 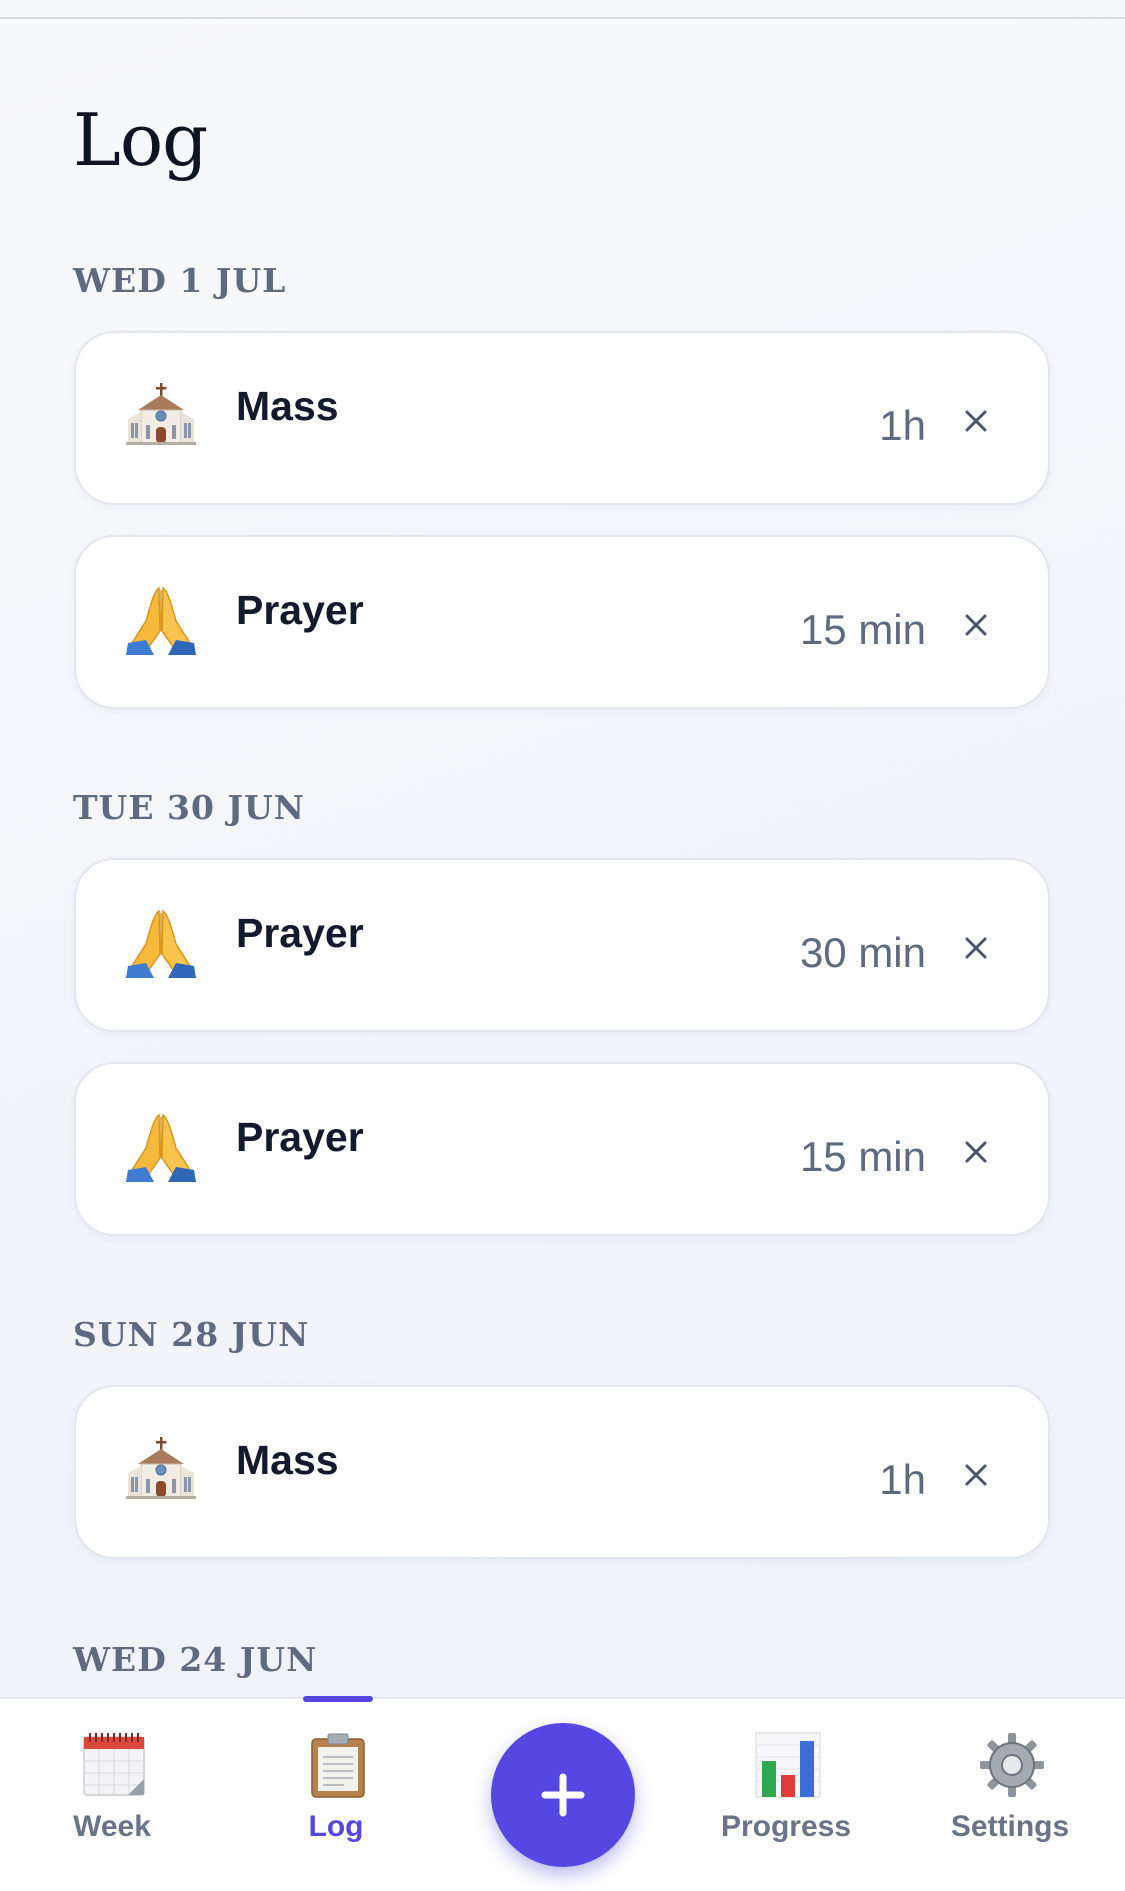 What do you see at coordinates (862, 952) in the screenshot?
I see `entry-duration: 30 min` at bounding box center [862, 952].